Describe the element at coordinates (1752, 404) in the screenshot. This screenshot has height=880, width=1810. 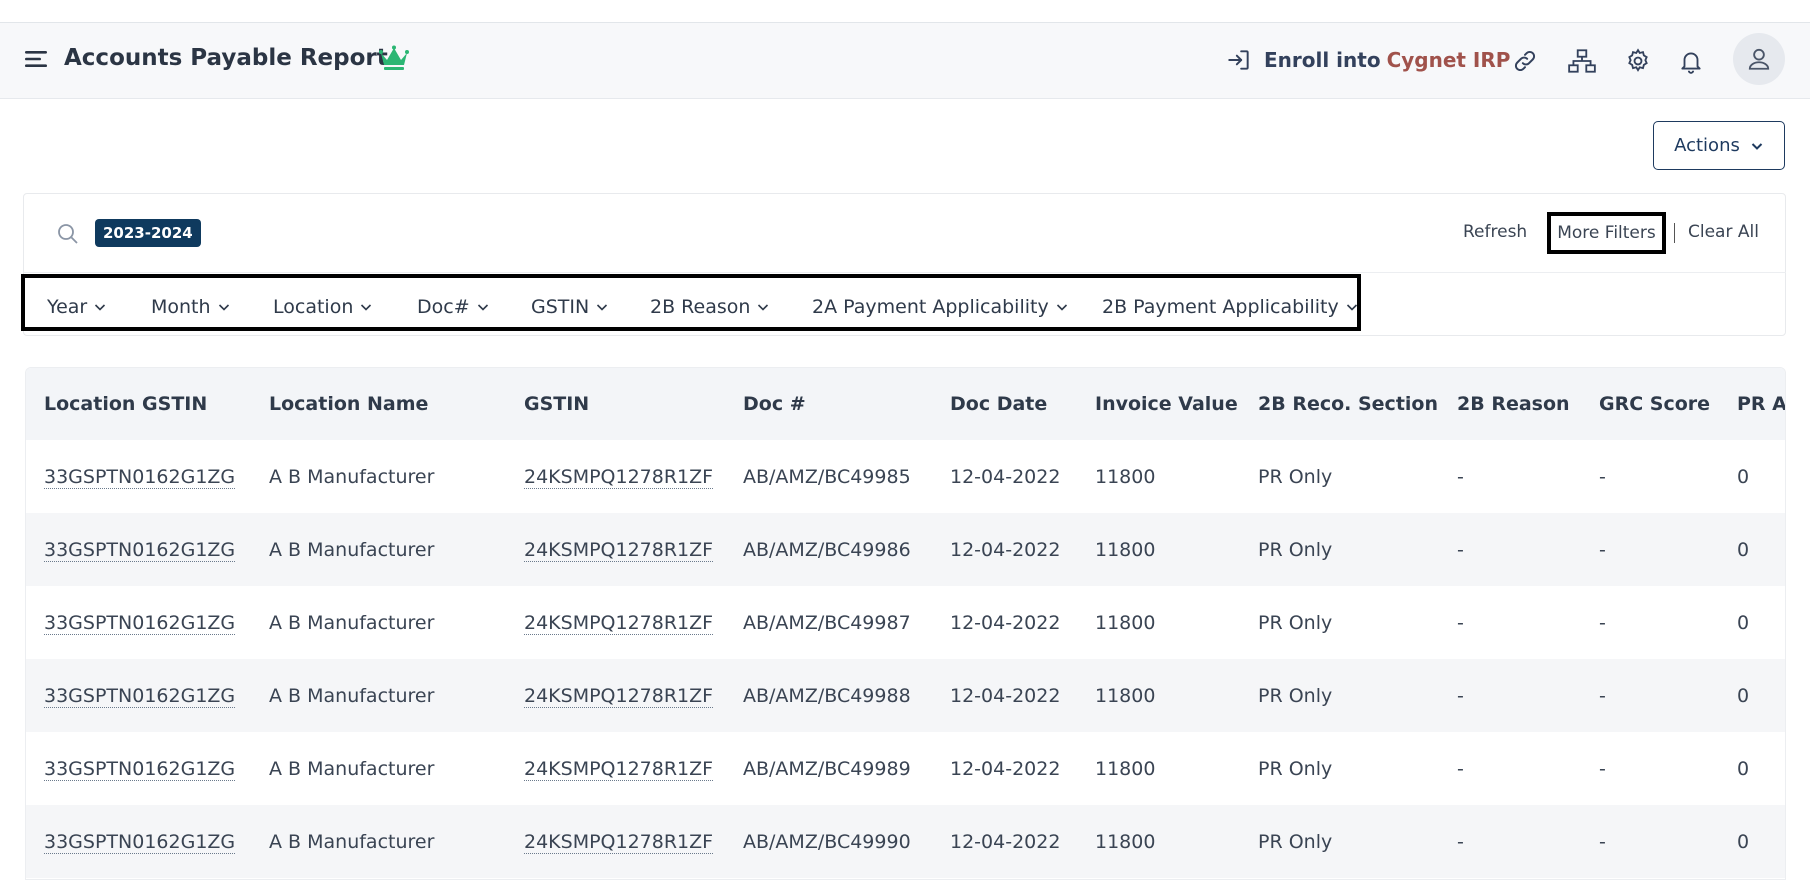
I see `column-header: PR Am` at that location.